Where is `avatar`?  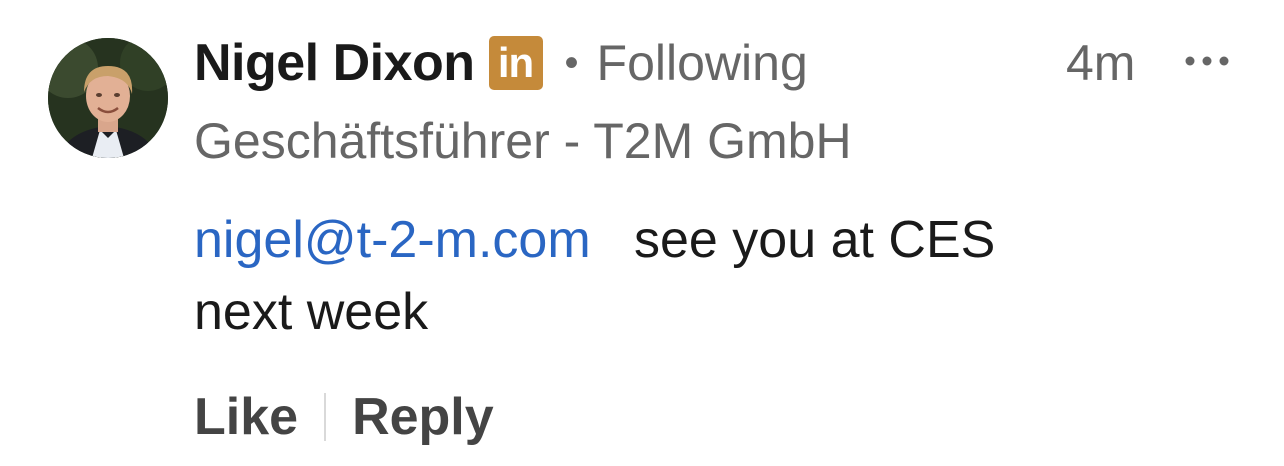
avatar is located at coordinates (108, 98).